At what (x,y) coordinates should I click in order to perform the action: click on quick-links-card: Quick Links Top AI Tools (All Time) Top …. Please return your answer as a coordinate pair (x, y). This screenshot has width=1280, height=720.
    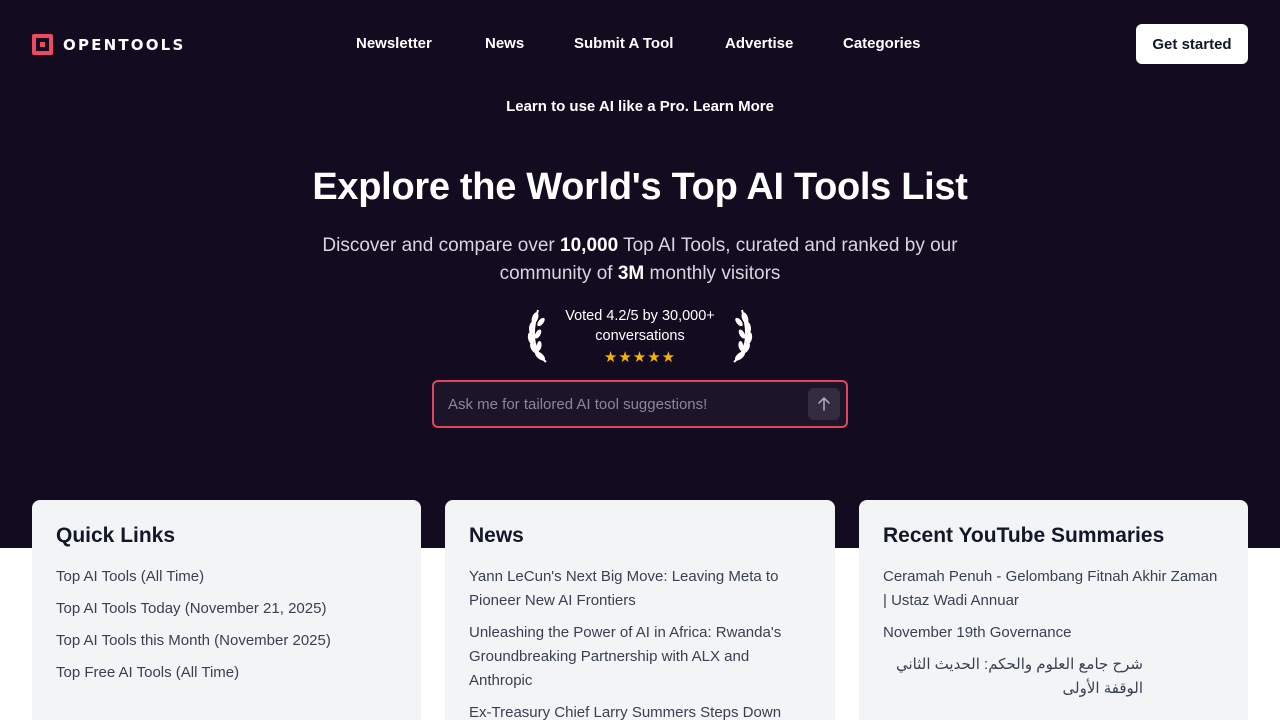
    Looking at the image, I should click on (226, 610).